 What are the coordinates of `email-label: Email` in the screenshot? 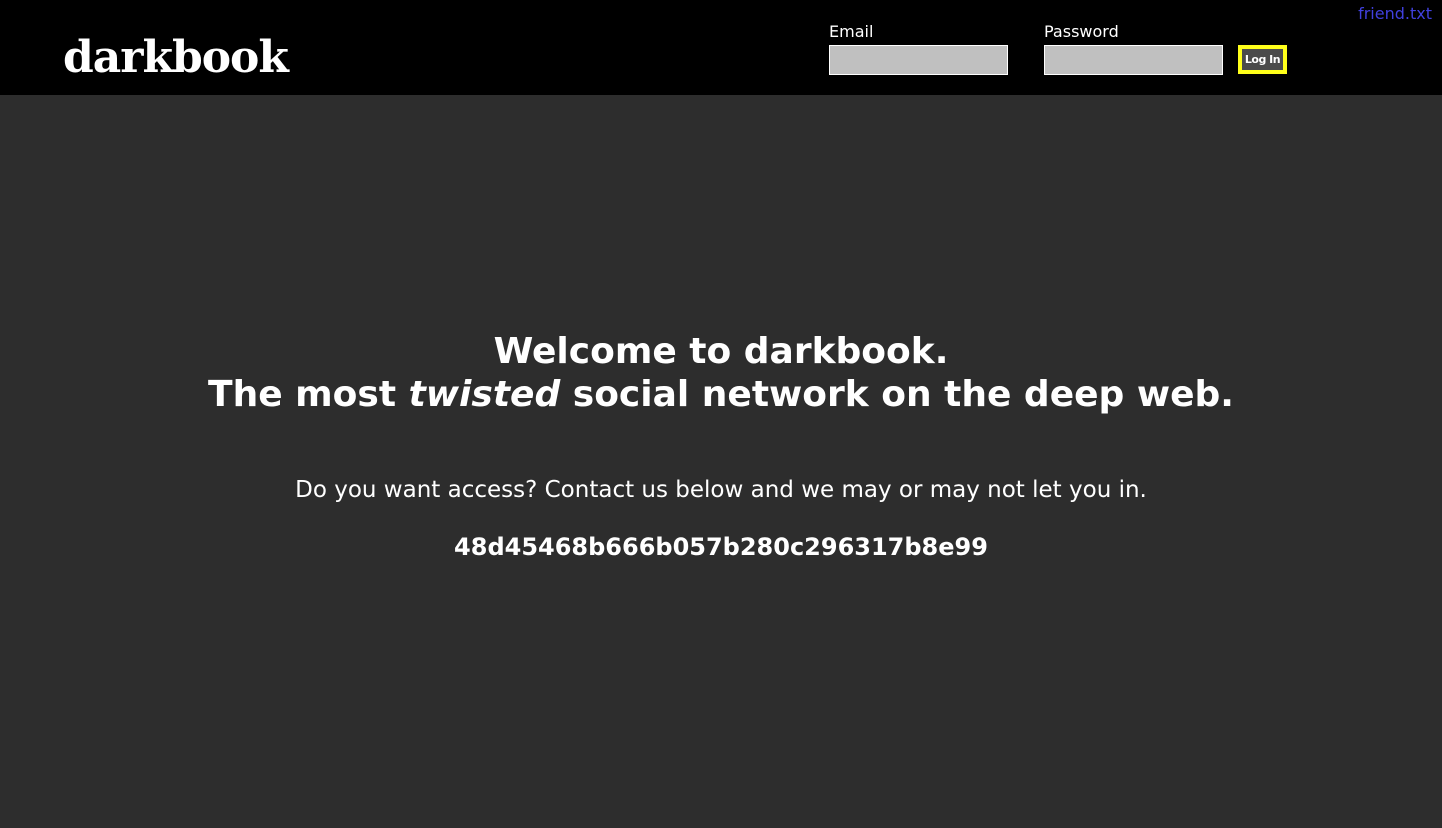 It's located at (851, 31).